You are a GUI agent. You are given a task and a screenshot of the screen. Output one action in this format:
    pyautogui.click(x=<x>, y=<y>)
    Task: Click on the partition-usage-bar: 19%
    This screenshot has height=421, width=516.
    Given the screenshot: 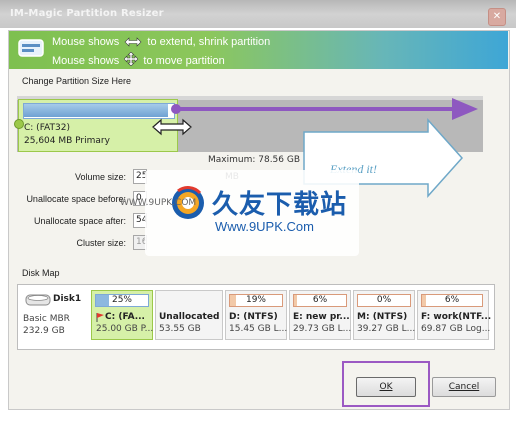 What is the action you would take?
    pyautogui.click(x=256, y=300)
    